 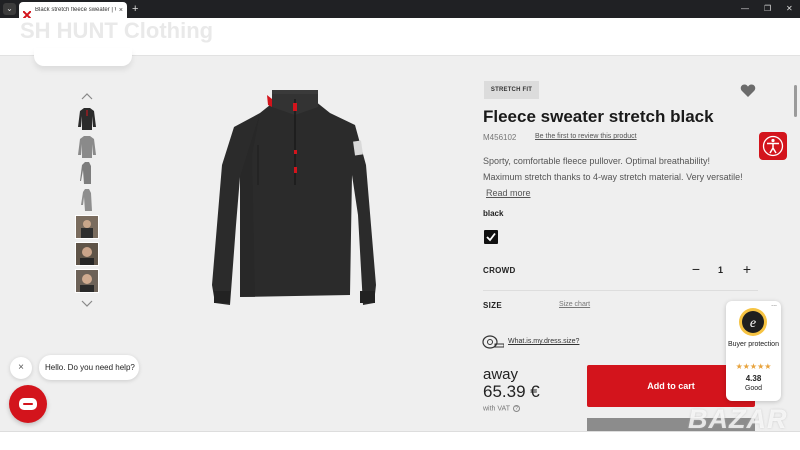 I want to click on minimize-button: —, so click(x=745, y=9).